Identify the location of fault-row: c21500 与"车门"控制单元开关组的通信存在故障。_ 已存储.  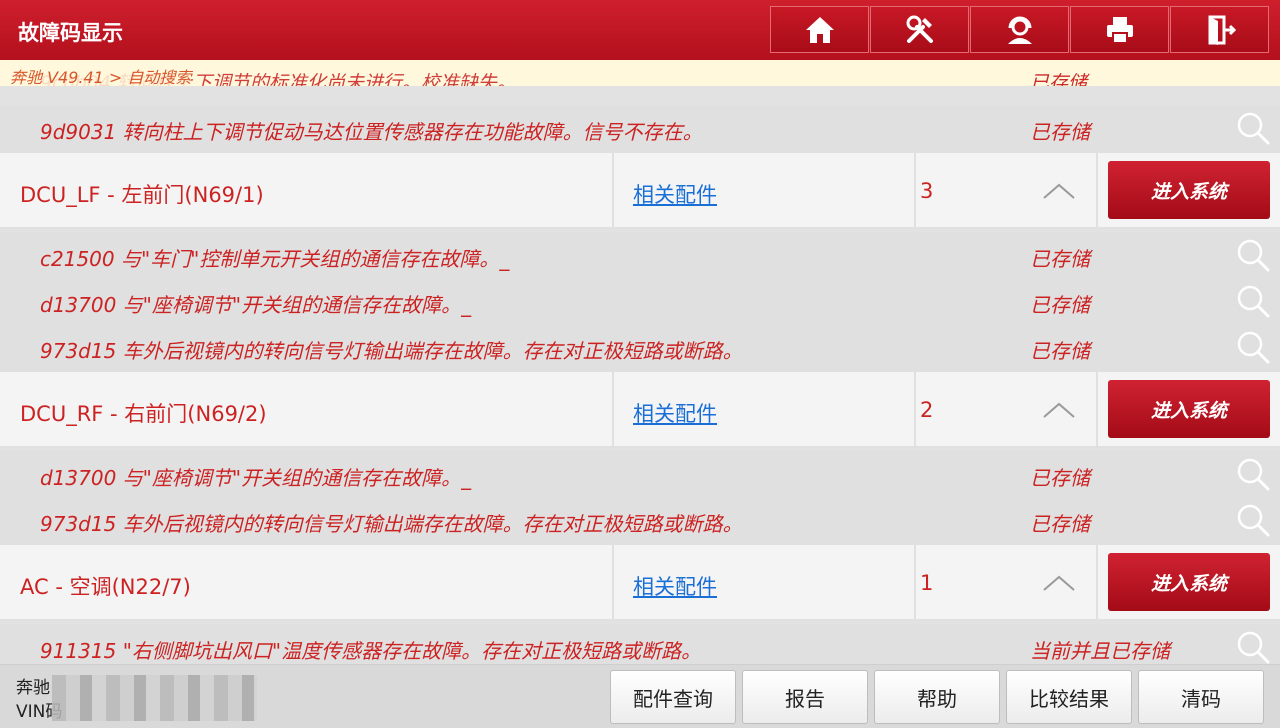
(640, 255).